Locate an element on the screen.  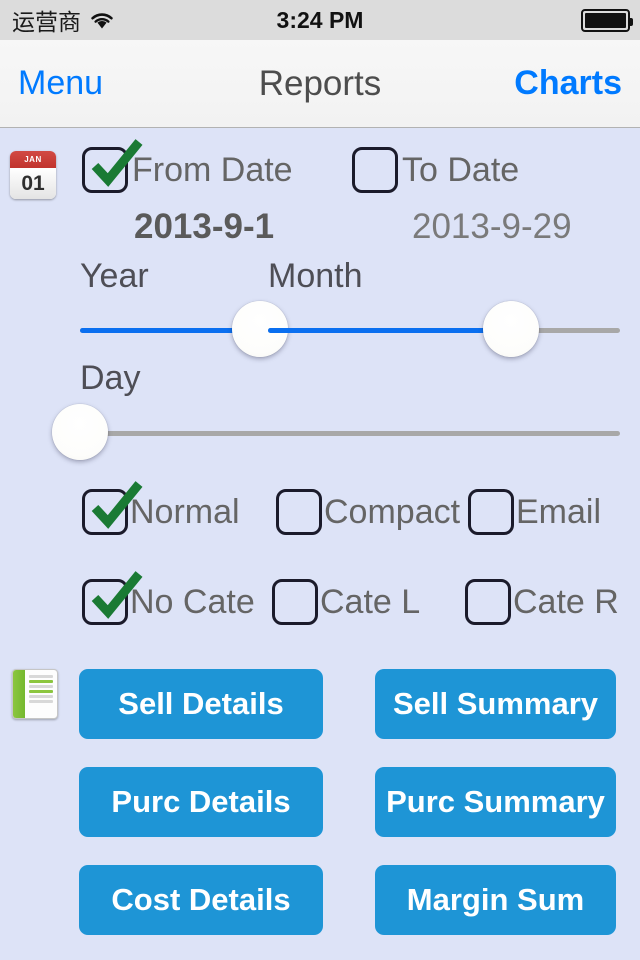
report-button-row: Purc Details Purc Summary is located at coordinates (320, 809).